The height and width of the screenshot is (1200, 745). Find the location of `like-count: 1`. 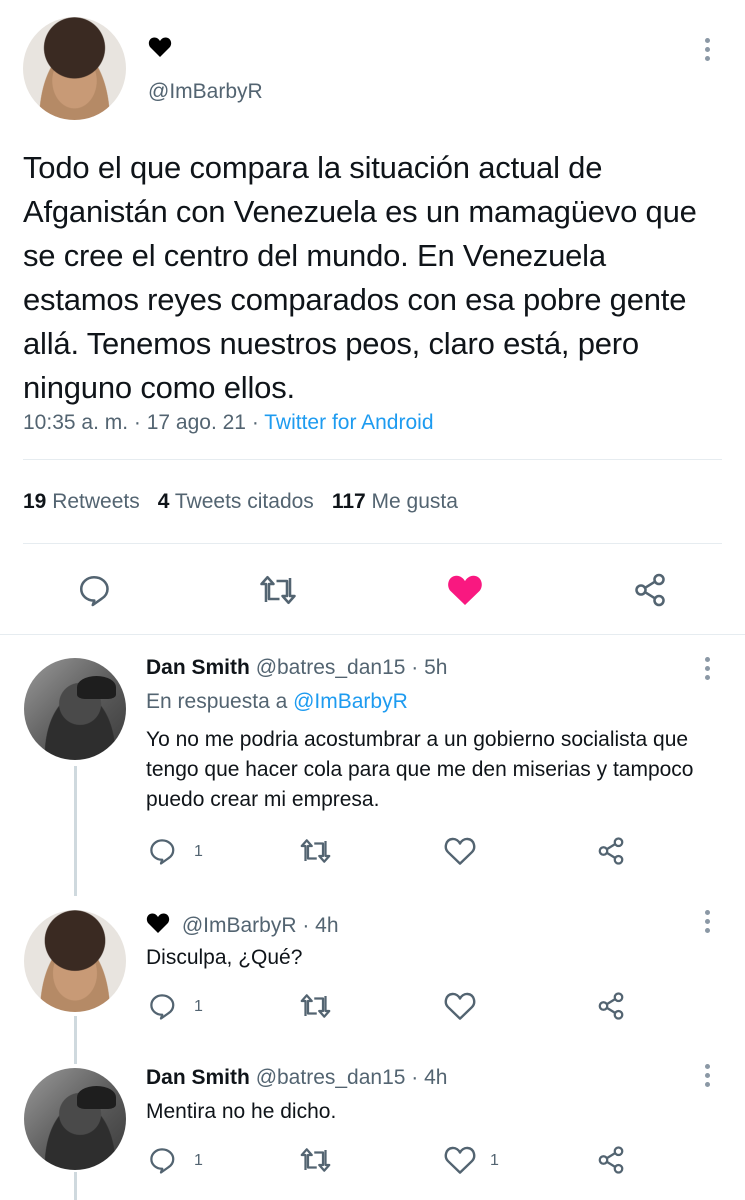

like-count: 1 is located at coordinates (494, 1160).